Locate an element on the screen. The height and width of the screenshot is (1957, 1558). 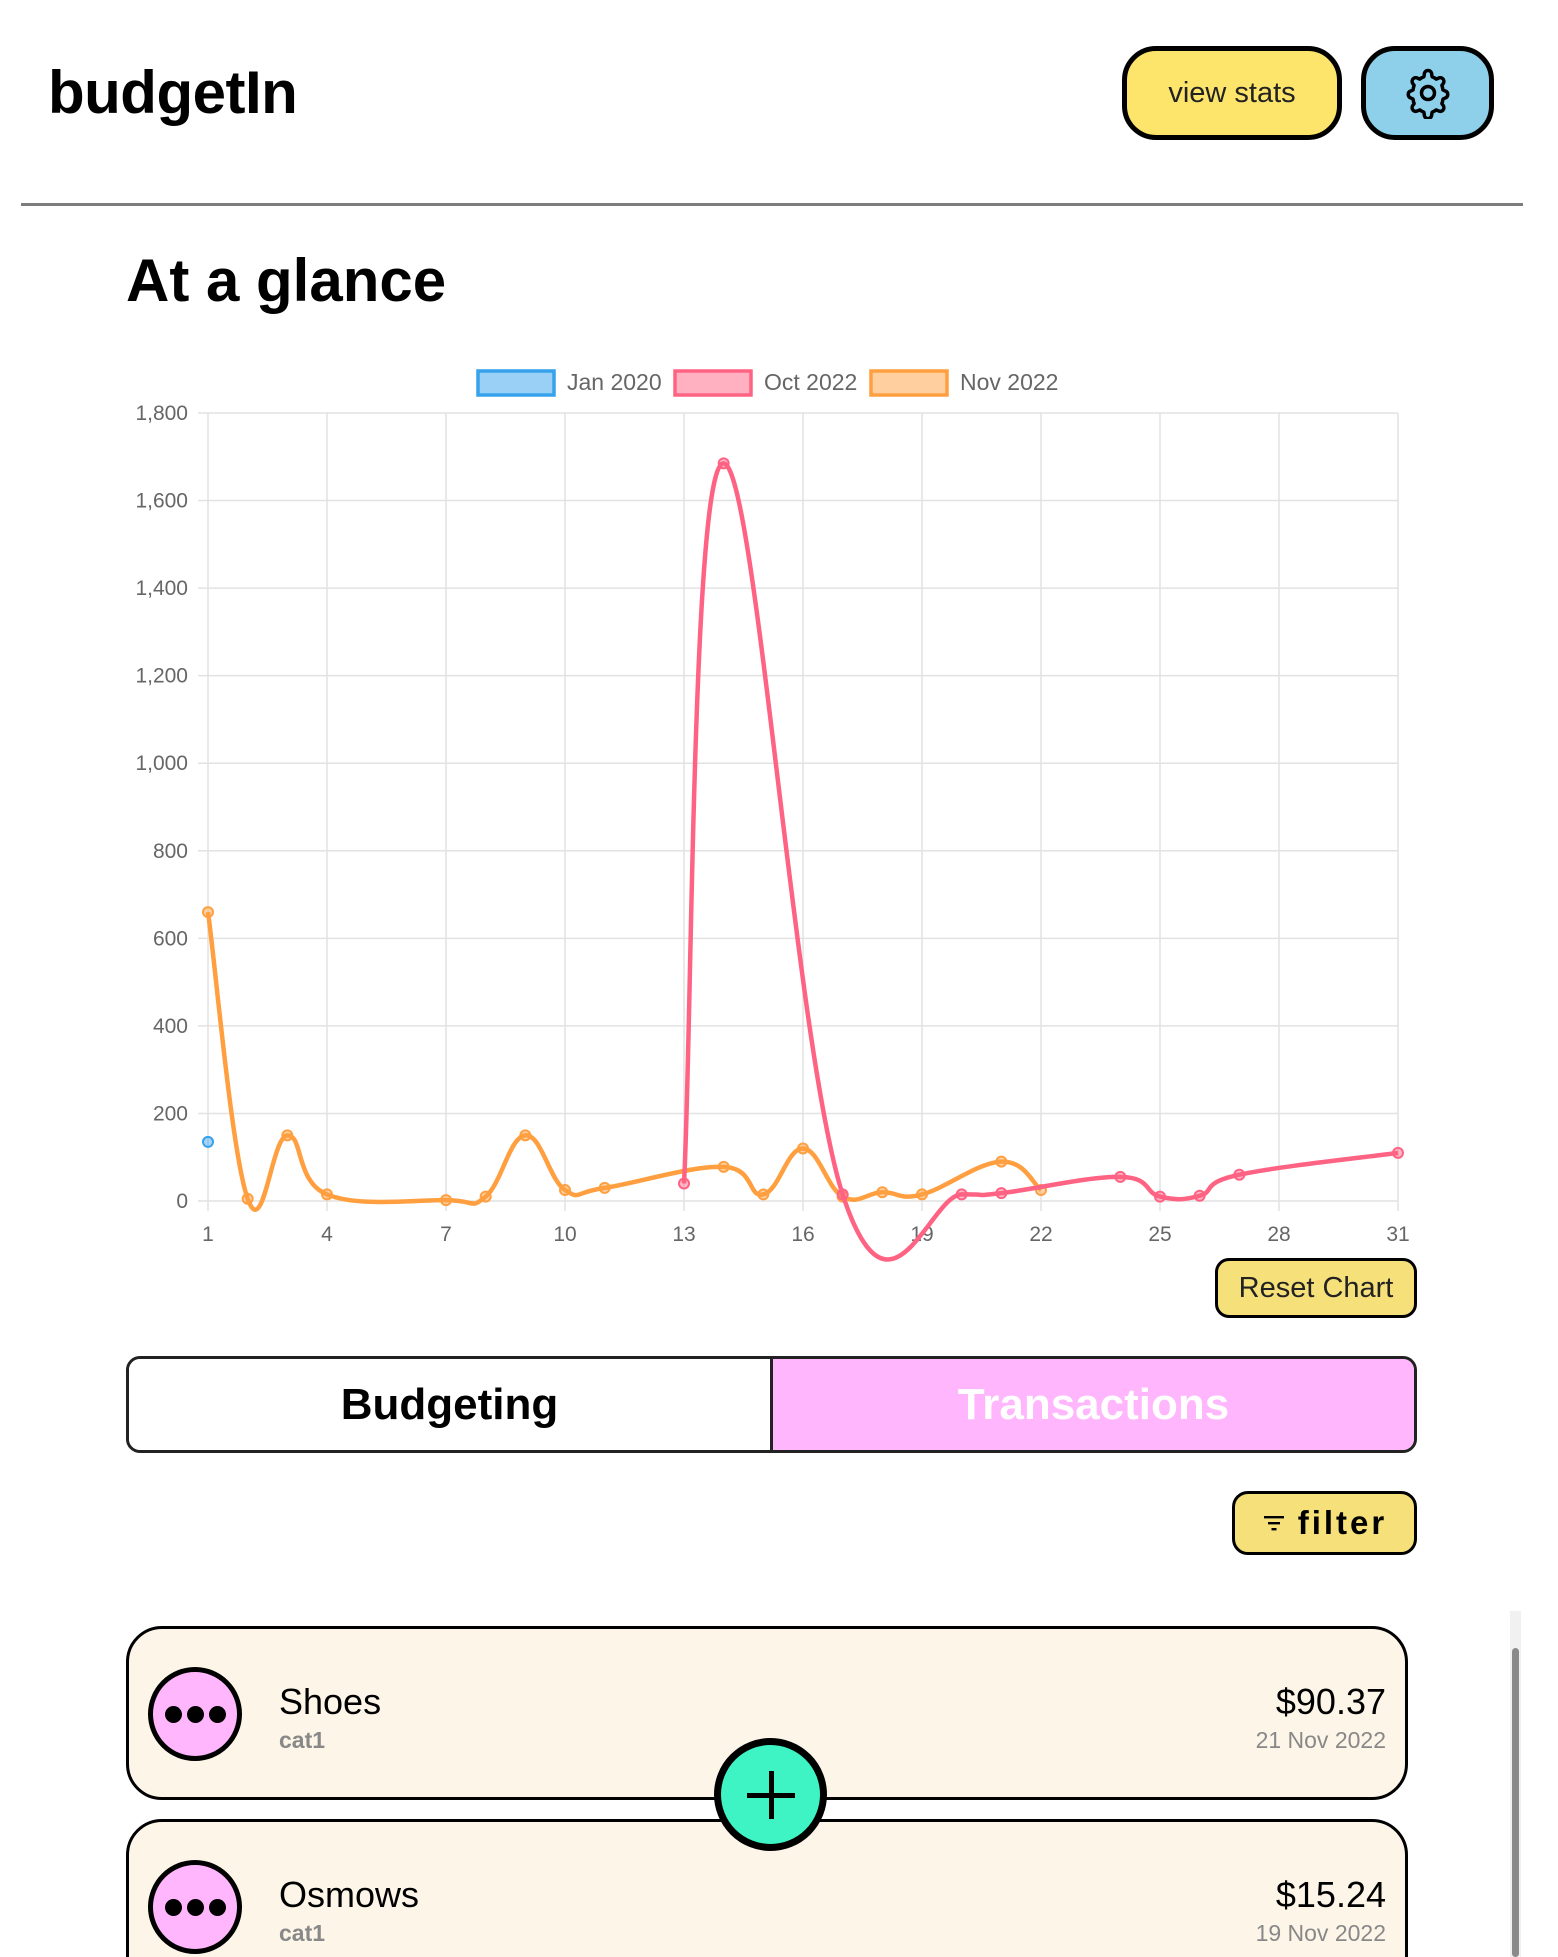
transaction-amount: $90.37 is located at coordinates (1330, 1701).